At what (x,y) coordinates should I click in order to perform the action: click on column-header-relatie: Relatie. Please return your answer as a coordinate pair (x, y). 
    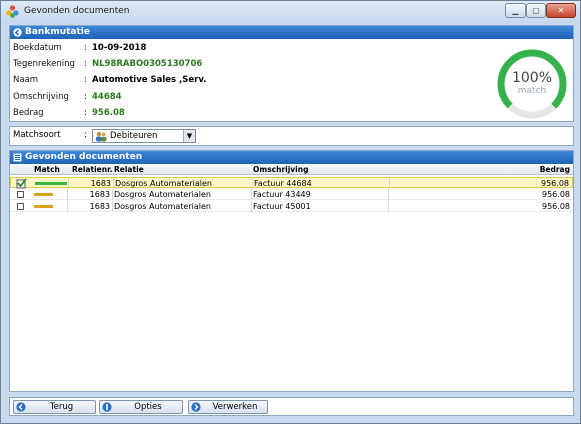
    Looking at the image, I should click on (129, 169).